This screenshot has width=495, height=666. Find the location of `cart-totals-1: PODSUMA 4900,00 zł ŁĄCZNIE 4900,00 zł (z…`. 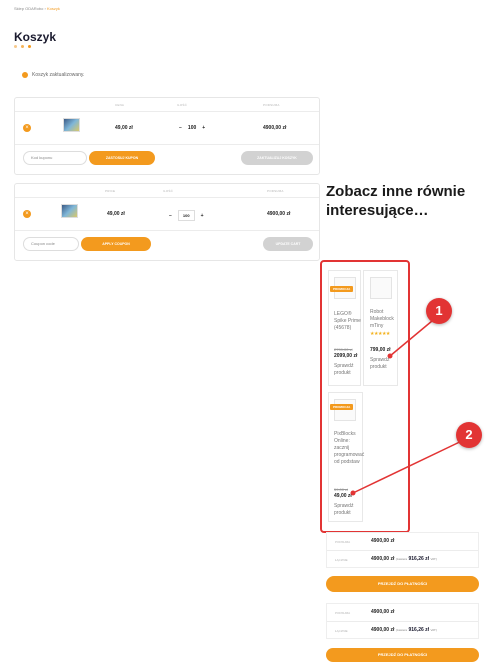

cart-totals-1: PODSUMA 4900,00 zł ŁĄCZNIE 4900,00 zł (z… is located at coordinates (402, 550).